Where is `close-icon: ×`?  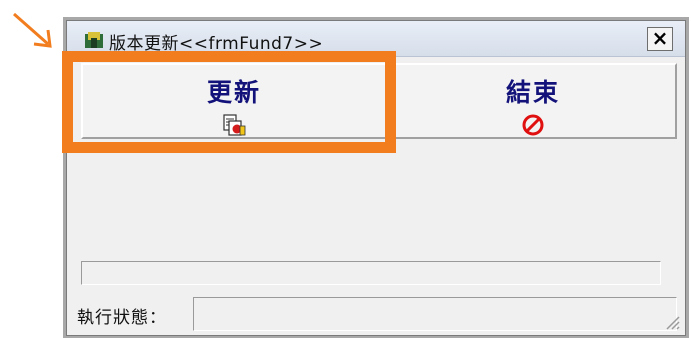
close-icon: × is located at coordinates (660, 38).